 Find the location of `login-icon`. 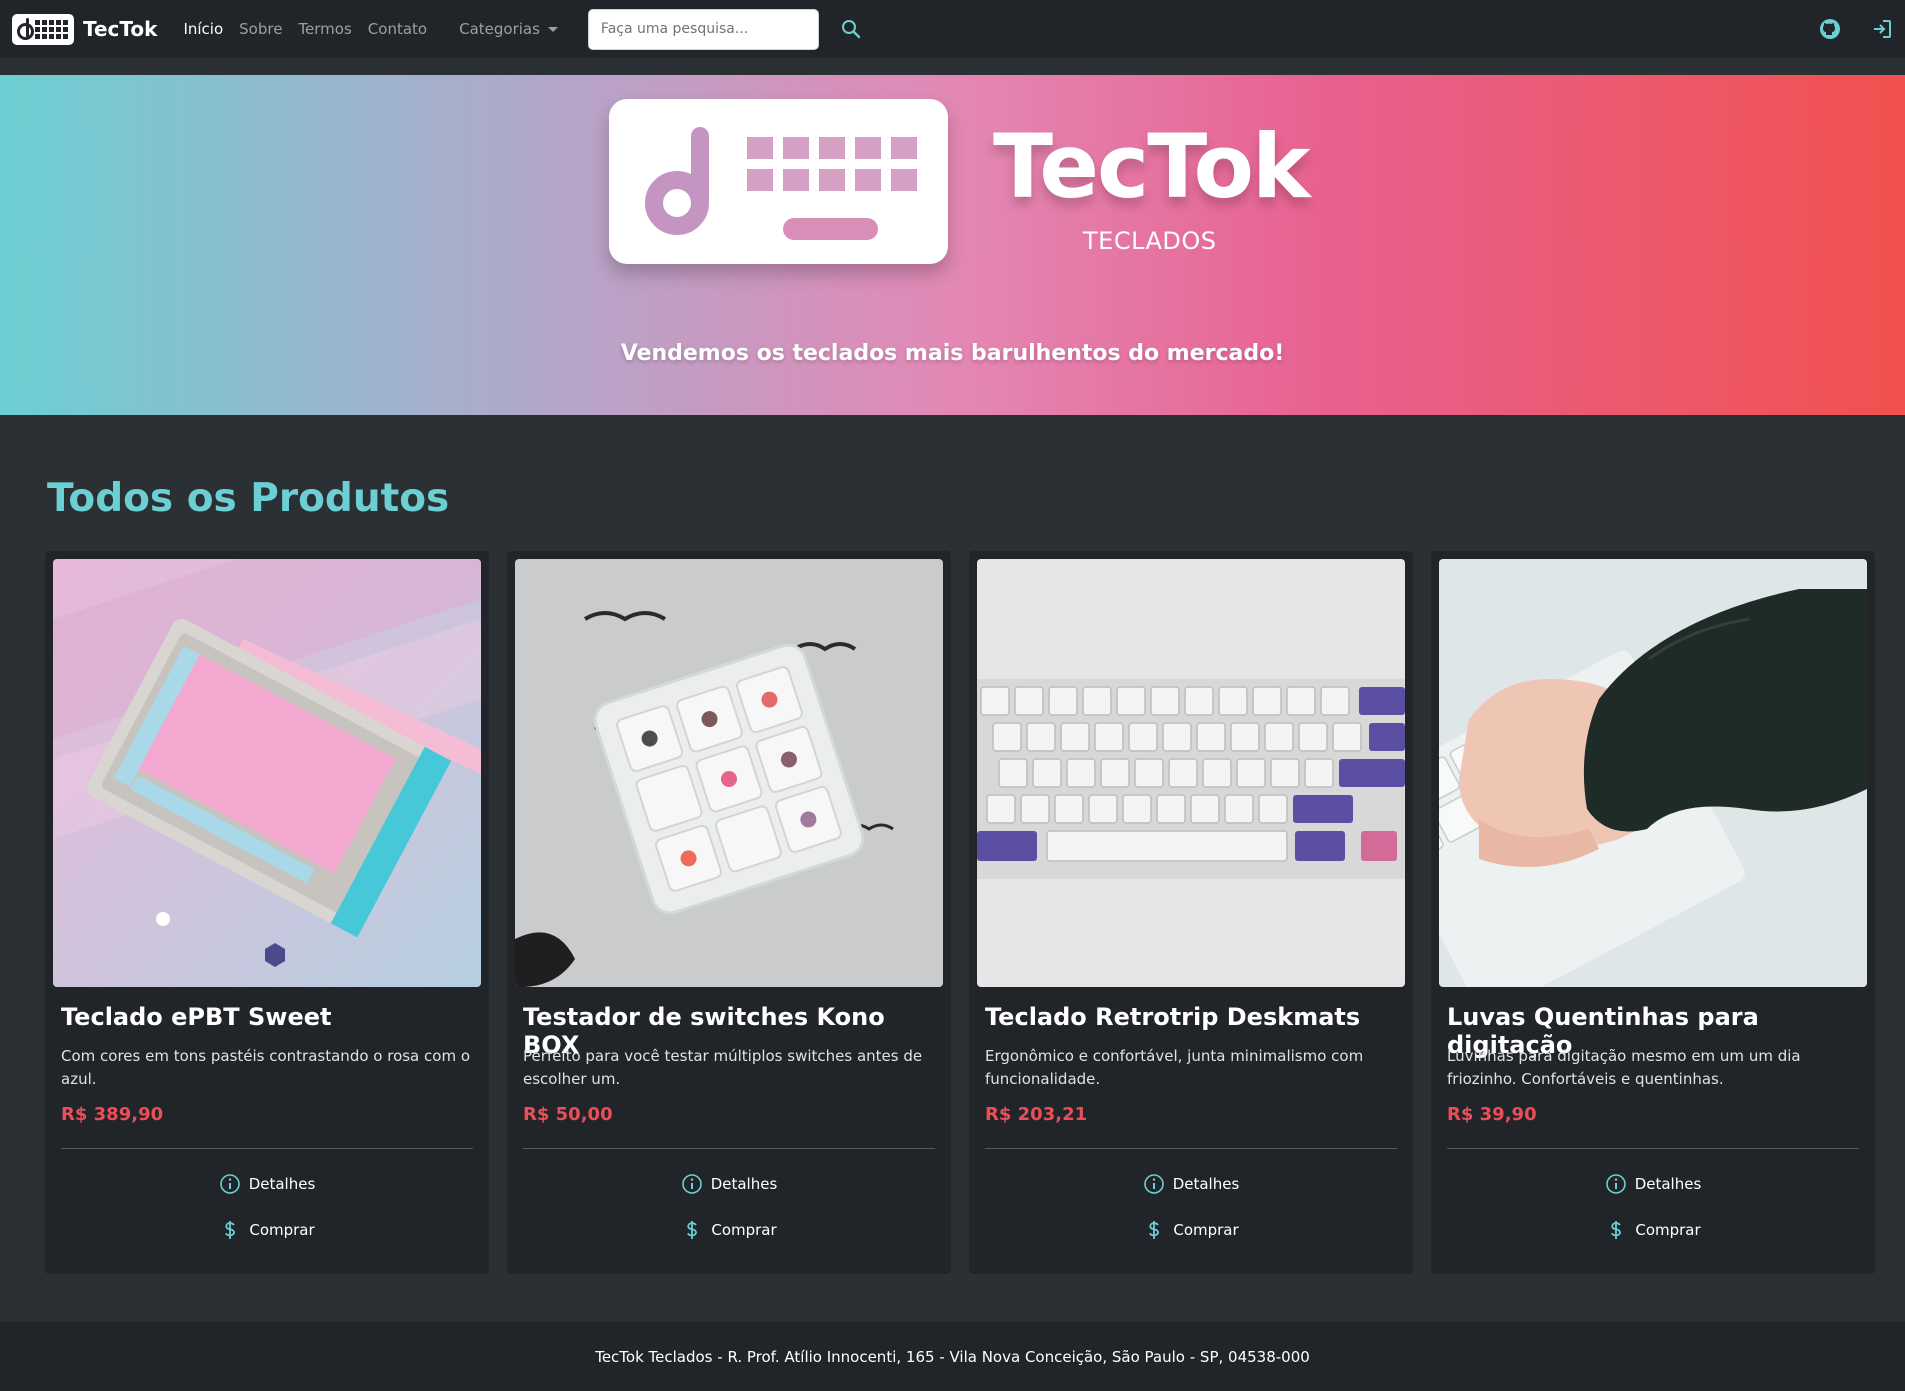

login-icon is located at coordinates (1882, 29).